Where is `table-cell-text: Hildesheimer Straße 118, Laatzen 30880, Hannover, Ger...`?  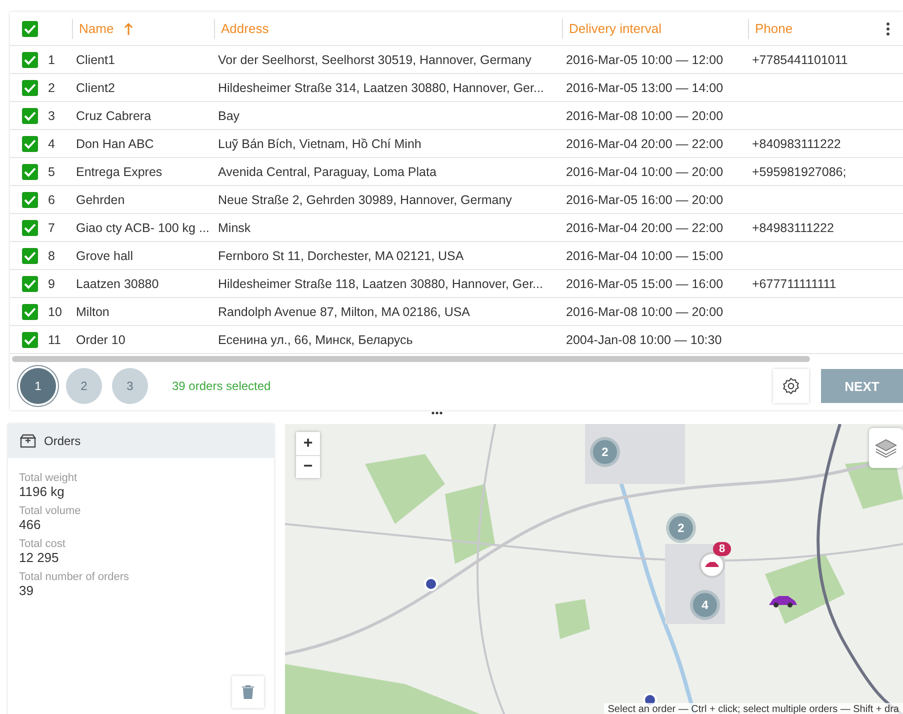
table-cell-text: Hildesheimer Straße 118, Laatzen 30880, Hannover, Ger... is located at coordinates (380, 283).